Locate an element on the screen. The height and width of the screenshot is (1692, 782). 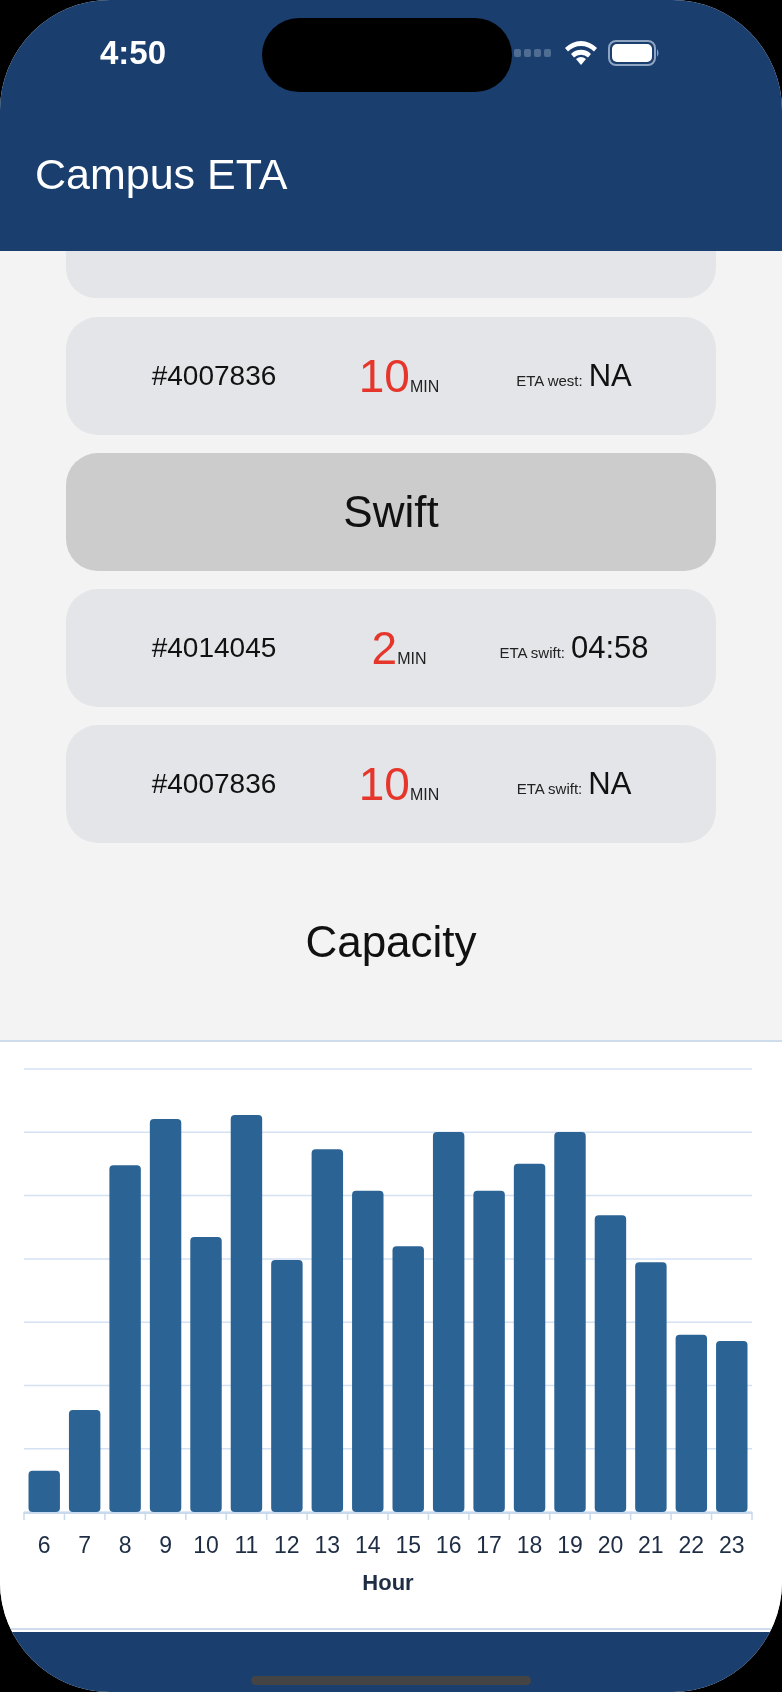
bus-card: #4007836 10MIN ETA swift: NA is located at coordinates (391, 784).